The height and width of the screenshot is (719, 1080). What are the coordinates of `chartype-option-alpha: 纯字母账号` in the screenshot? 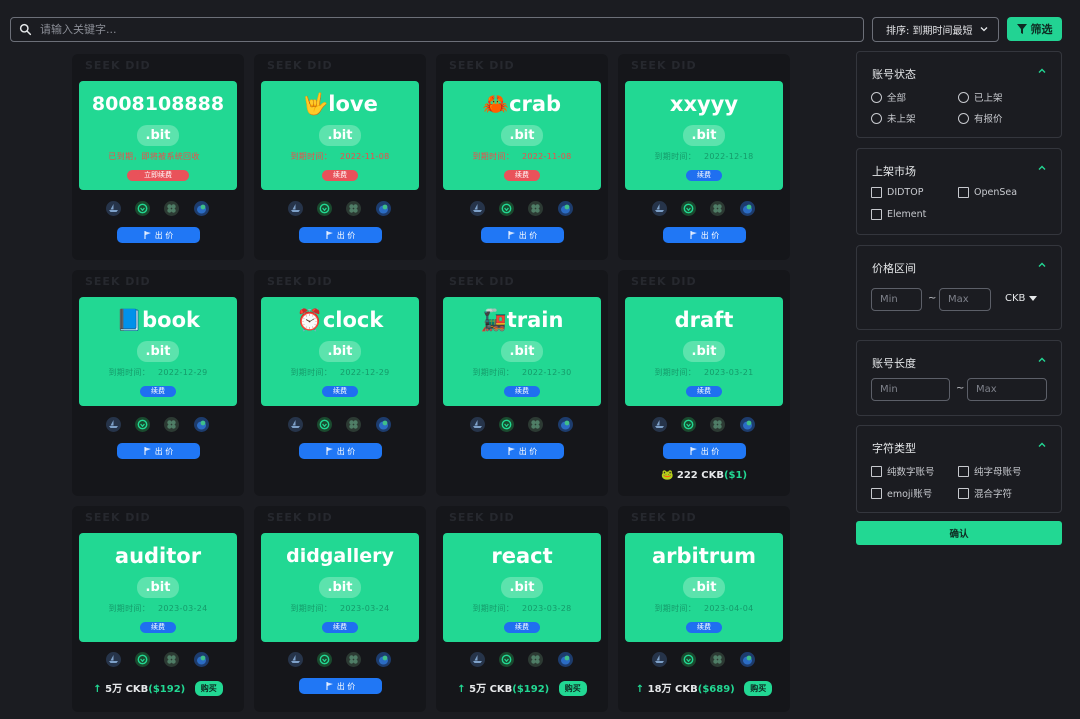 It's located at (990, 471).